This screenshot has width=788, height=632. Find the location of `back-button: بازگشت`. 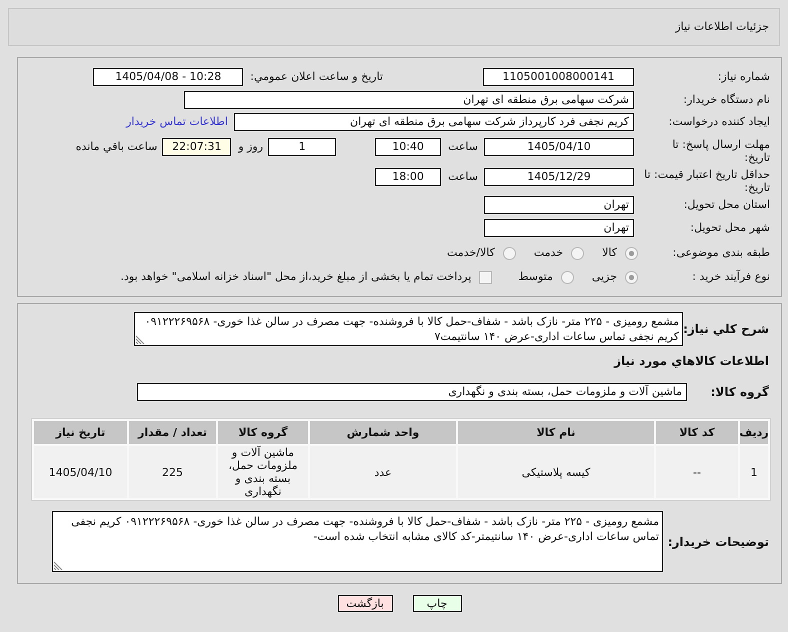

back-button: بازگشت is located at coordinates (365, 603).